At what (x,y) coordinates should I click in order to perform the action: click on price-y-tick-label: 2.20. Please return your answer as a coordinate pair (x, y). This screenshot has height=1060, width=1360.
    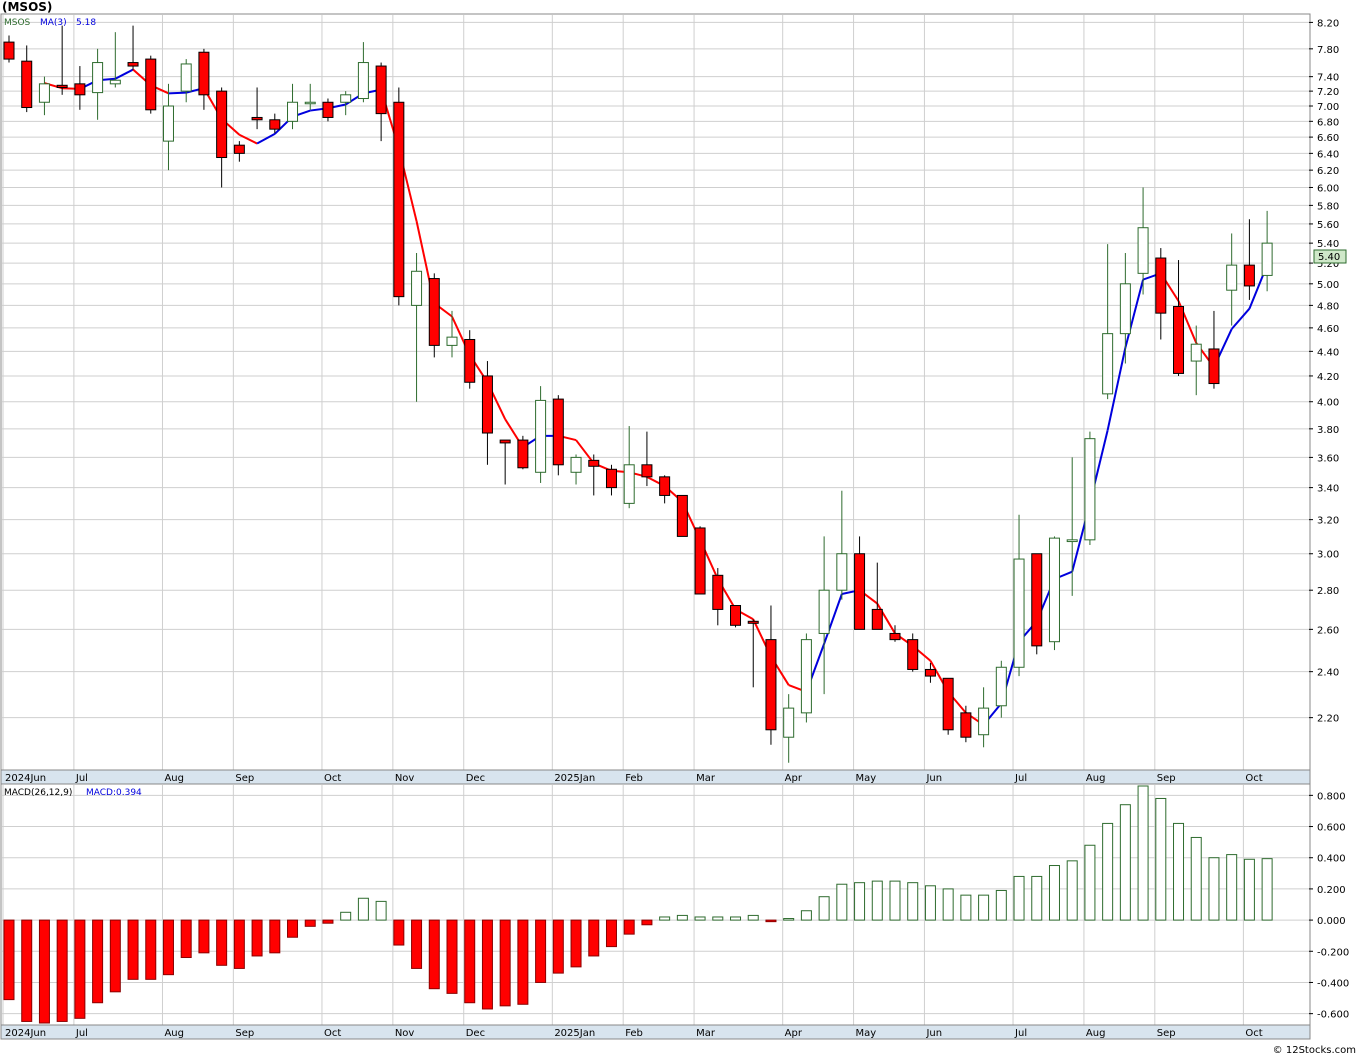
    Looking at the image, I should click on (1328, 719).